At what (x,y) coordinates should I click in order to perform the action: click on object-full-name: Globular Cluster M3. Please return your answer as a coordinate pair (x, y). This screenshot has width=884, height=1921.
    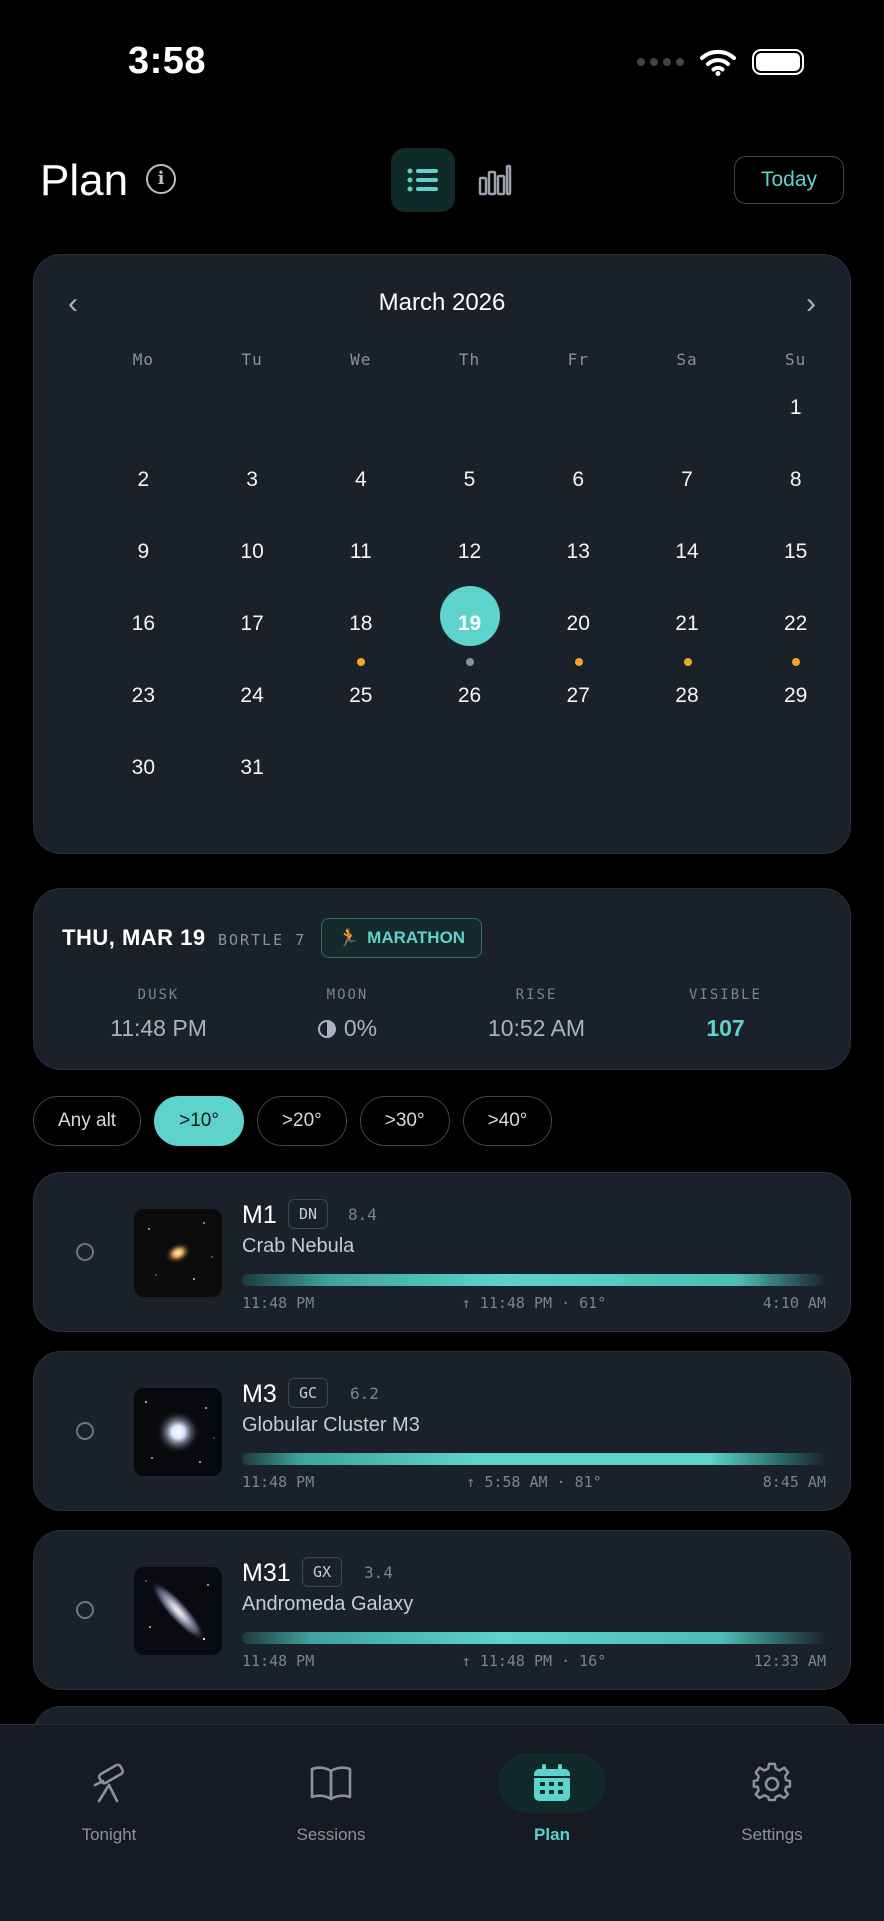
    Looking at the image, I should click on (331, 1425).